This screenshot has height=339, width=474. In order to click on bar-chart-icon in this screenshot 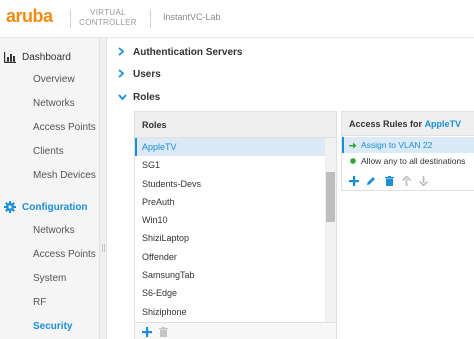, I will do `click(10, 57)`.